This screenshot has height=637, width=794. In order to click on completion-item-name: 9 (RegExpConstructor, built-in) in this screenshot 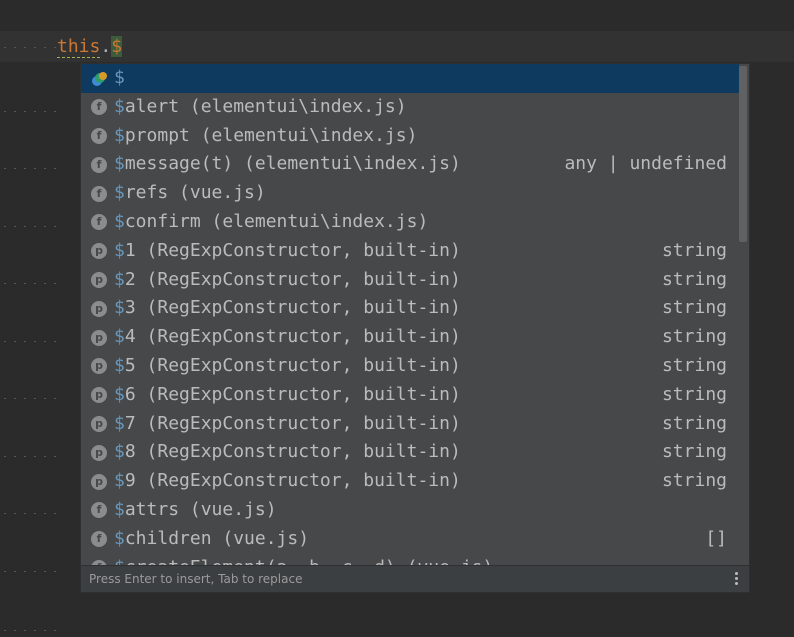, I will do `click(292, 481)`.